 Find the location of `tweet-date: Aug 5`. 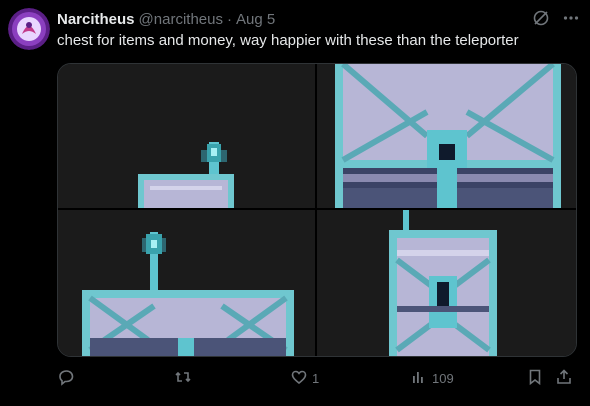

tweet-date: Aug 5 is located at coordinates (255, 19).